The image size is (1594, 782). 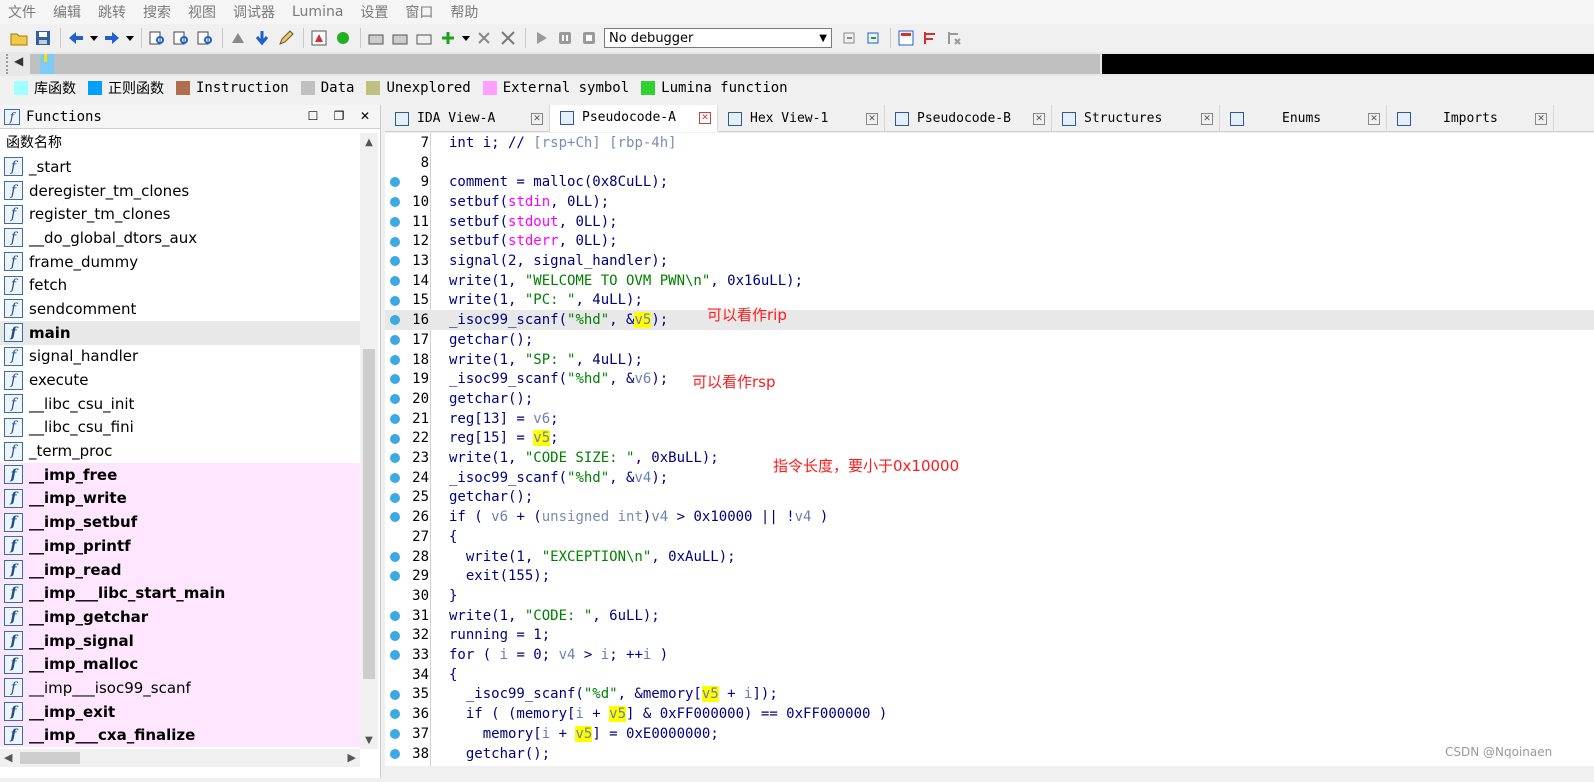 What do you see at coordinates (180, 474) in the screenshot?
I see `function-list-item: f __imp_free` at bounding box center [180, 474].